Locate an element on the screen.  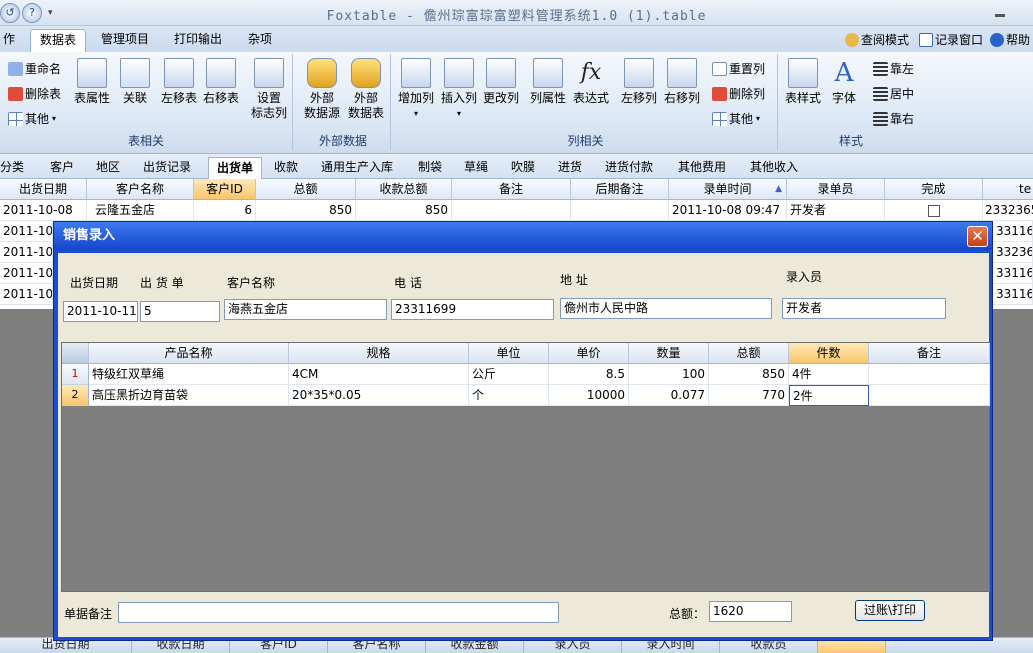
cell-pieces-editing: 2件 is located at coordinates (829, 395).